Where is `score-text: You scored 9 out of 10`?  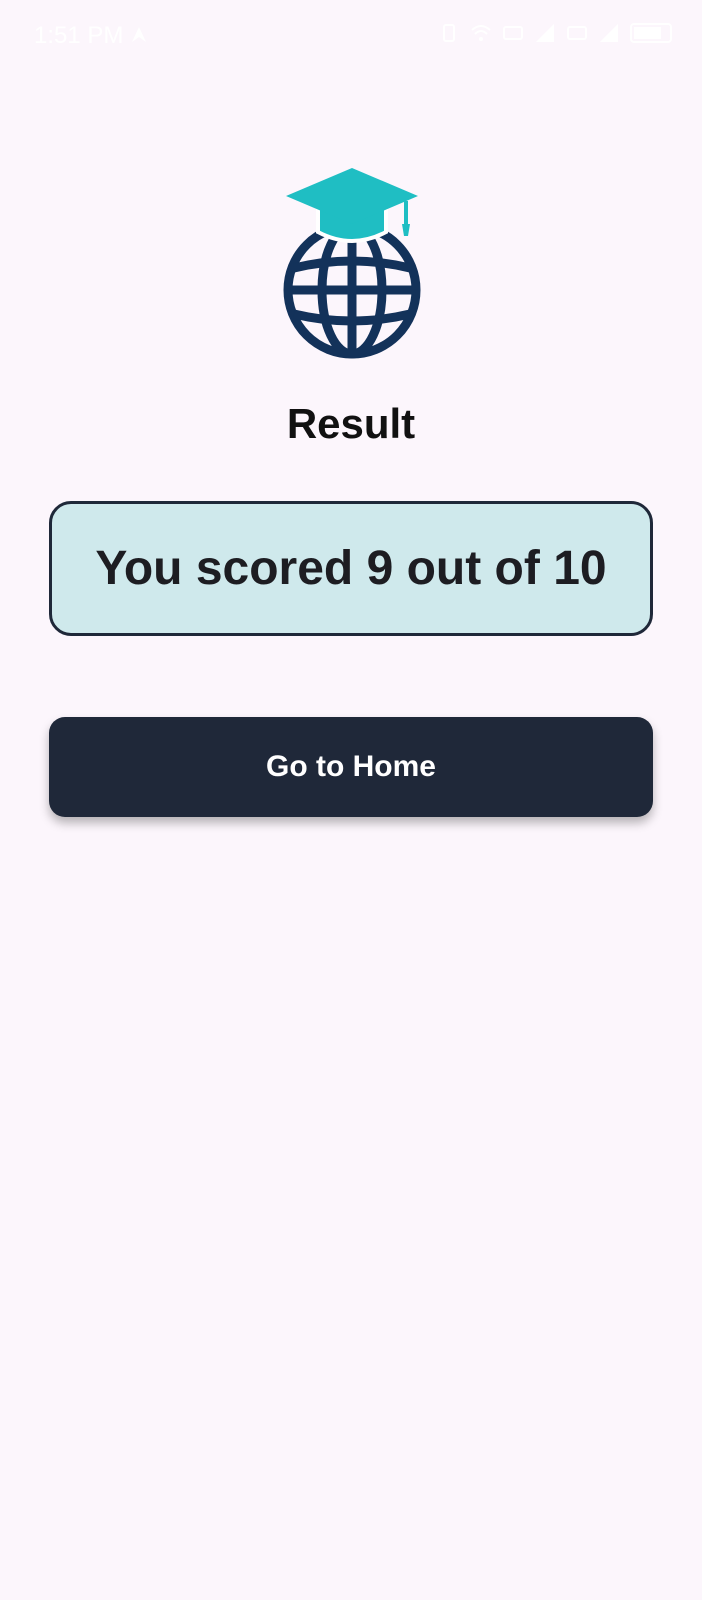
score-text: You scored 9 out of 10 is located at coordinates (351, 568).